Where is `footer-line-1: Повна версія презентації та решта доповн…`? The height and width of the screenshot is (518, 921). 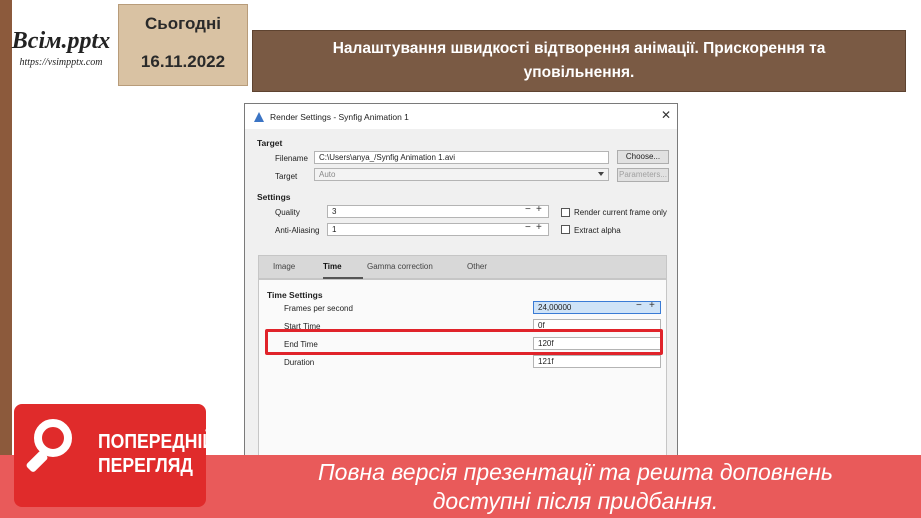 footer-line-1: Повна версія презентації та решта доповн… is located at coordinates (575, 472).